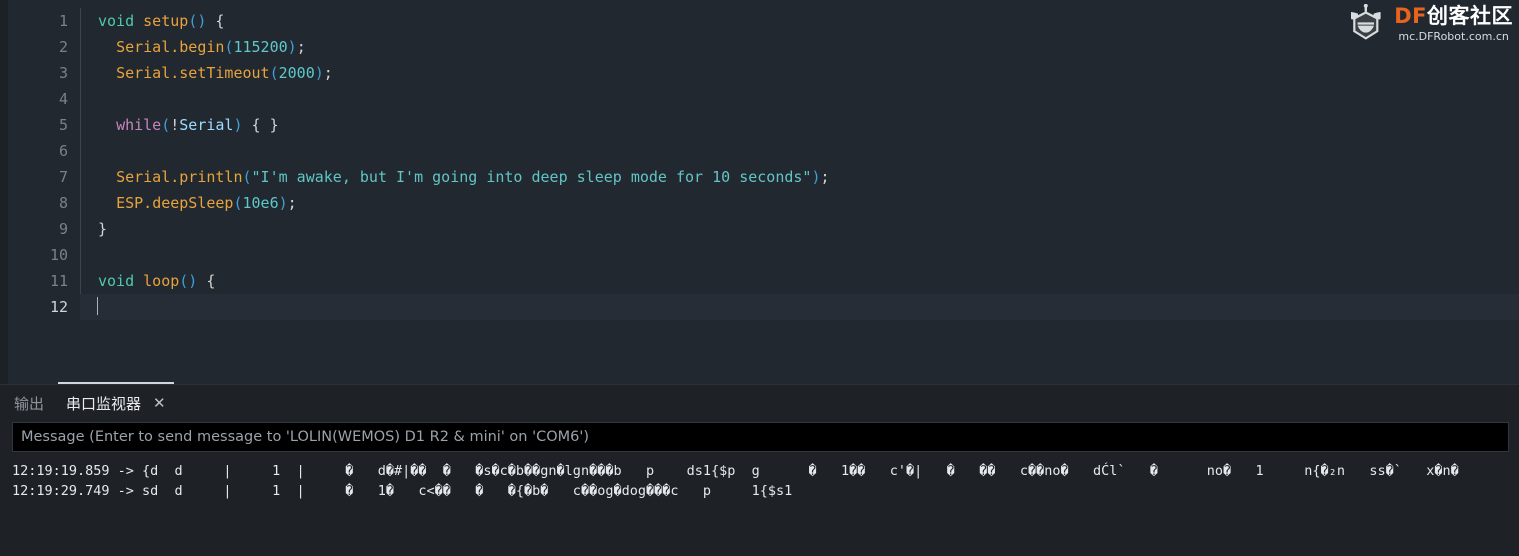  I want to click on token-method: setTimeout, so click(224, 73).